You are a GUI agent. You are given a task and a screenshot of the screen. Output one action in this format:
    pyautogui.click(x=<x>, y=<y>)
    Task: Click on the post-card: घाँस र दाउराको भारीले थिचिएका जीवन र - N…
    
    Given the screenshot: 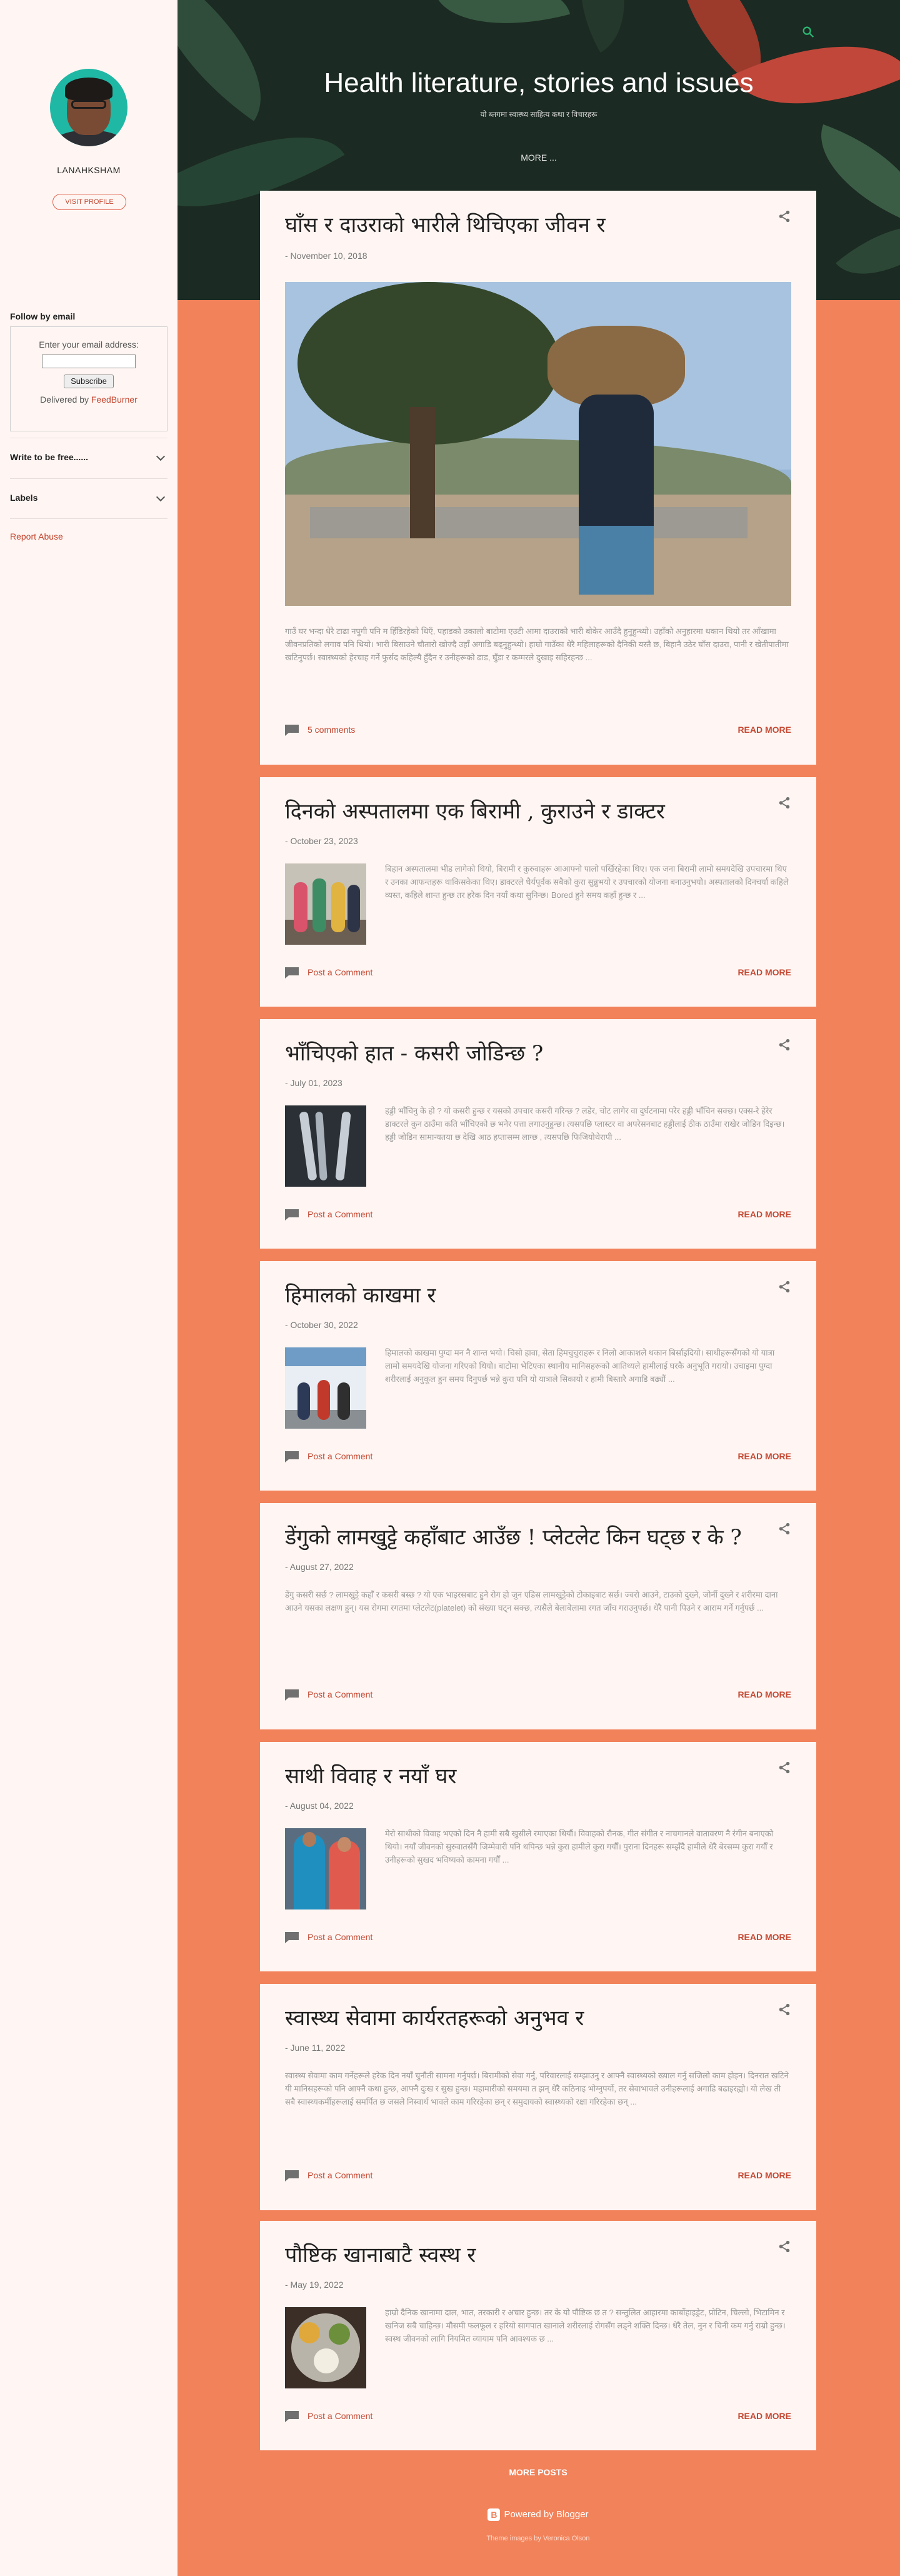 What is the action you would take?
    pyautogui.click(x=538, y=478)
    